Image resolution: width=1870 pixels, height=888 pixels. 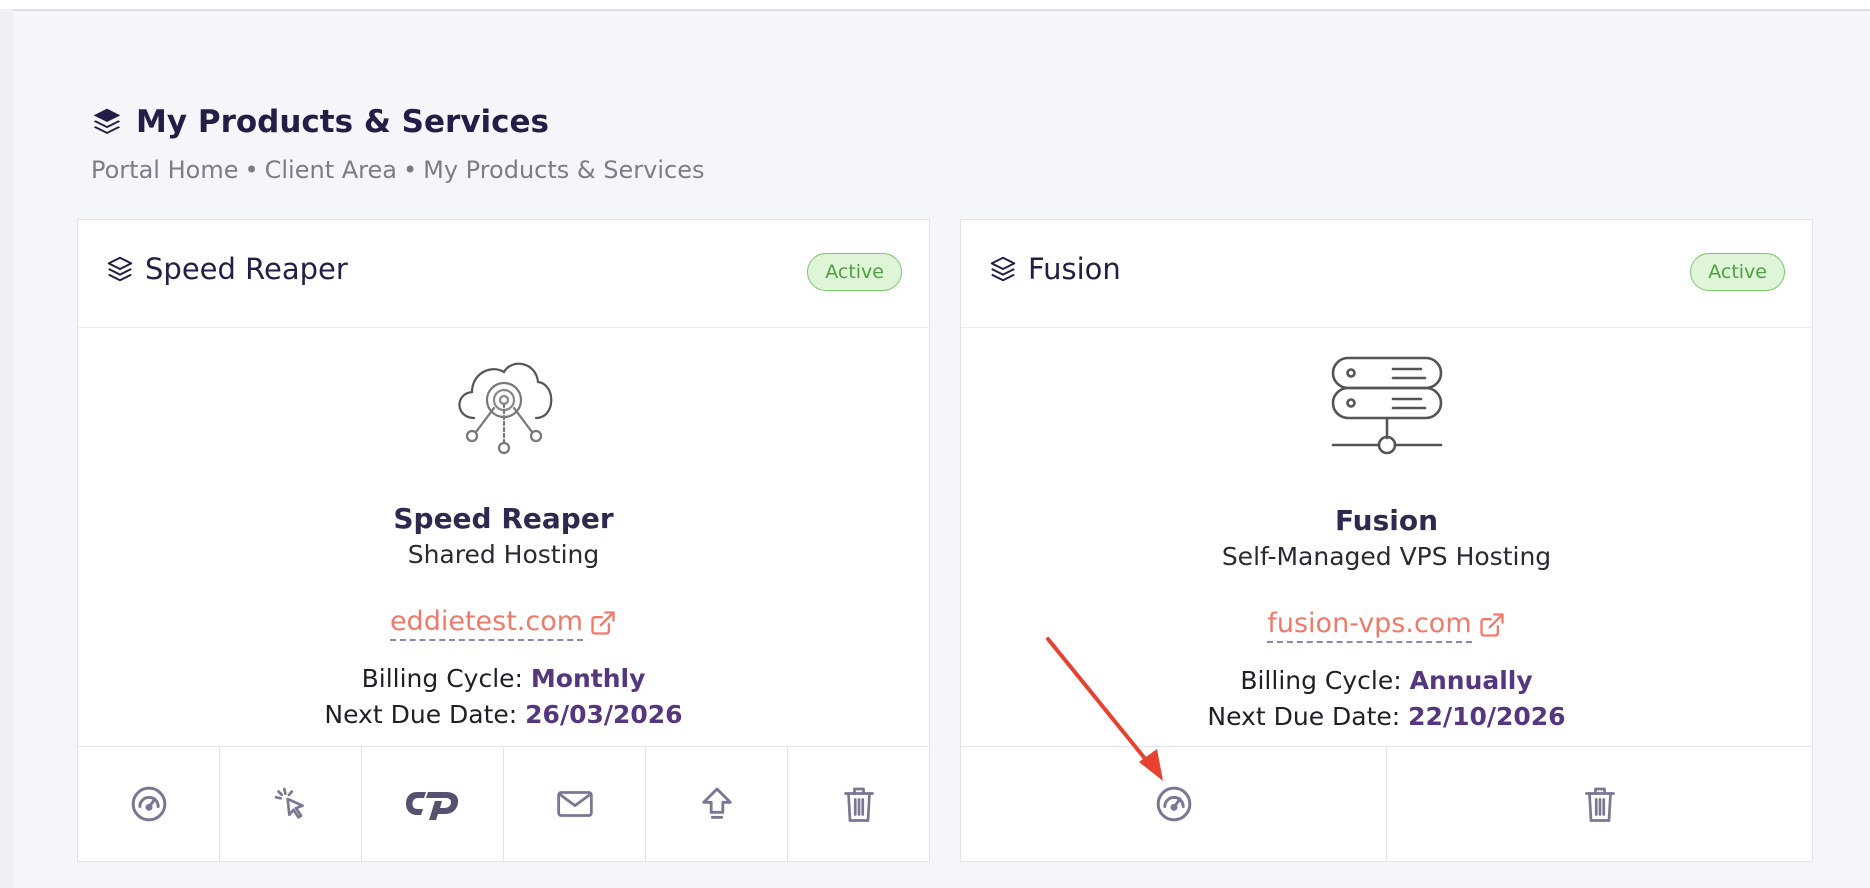 I want to click on billing-cycle-value: Monthly, so click(x=588, y=678).